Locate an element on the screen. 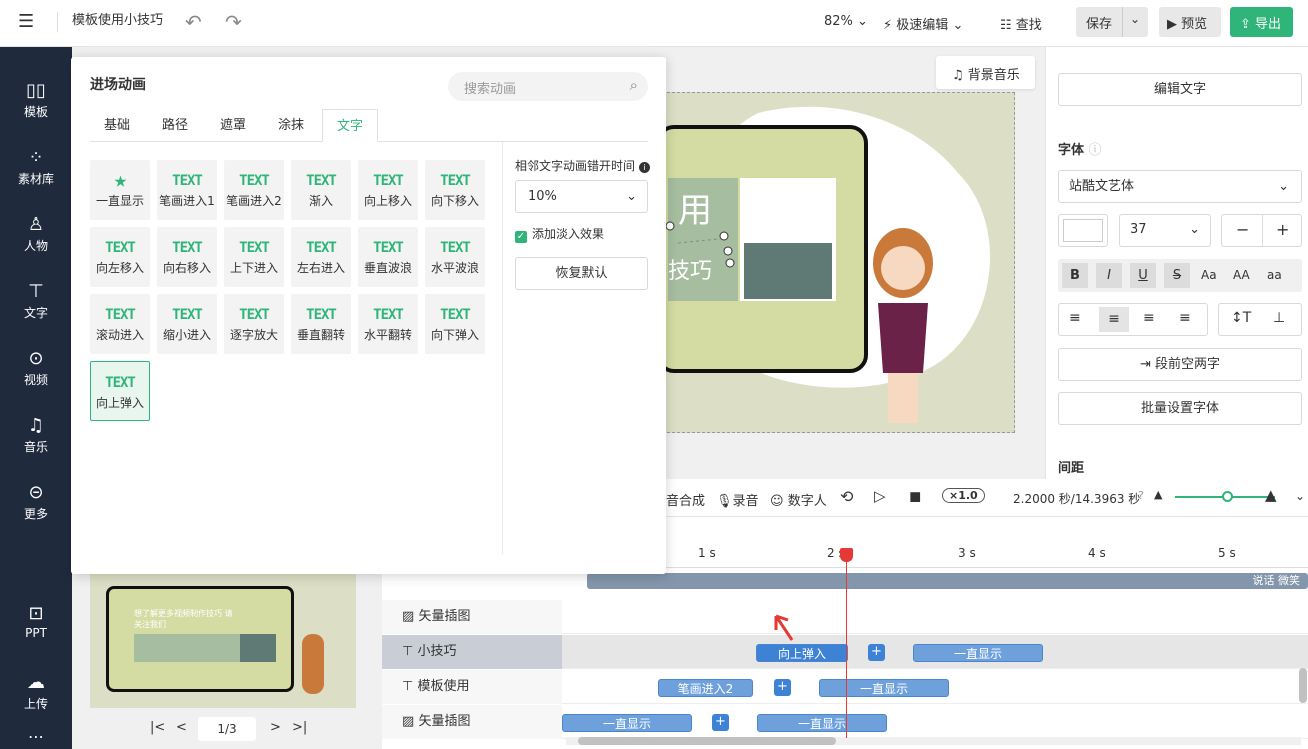  animation-card: TEXT 向右移入 is located at coordinates (187, 257).